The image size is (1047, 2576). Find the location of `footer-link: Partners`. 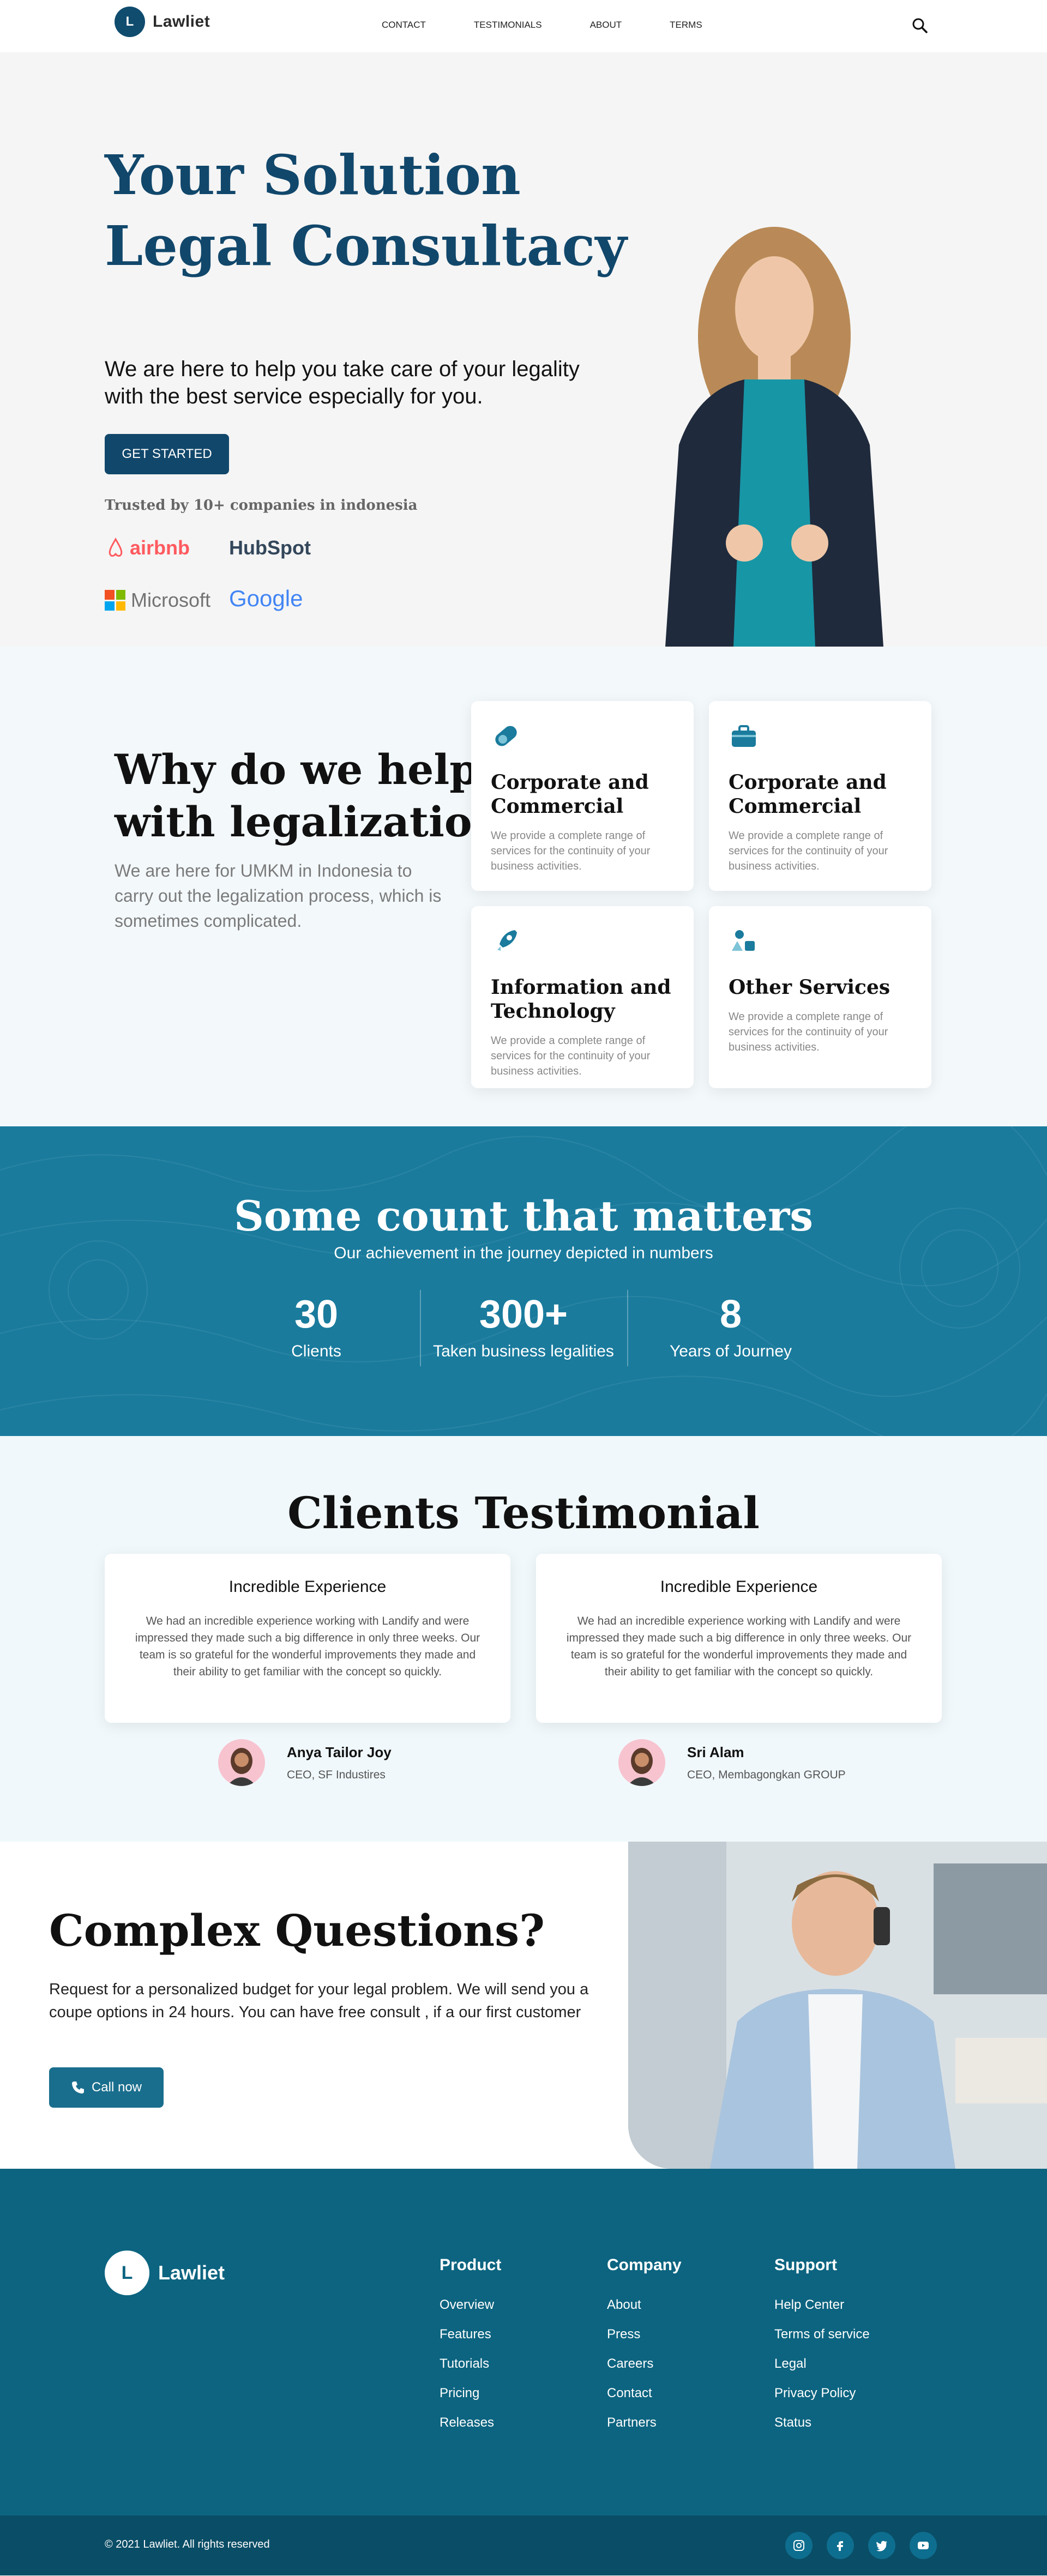

footer-link: Partners is located at coordinates (644, 2422).